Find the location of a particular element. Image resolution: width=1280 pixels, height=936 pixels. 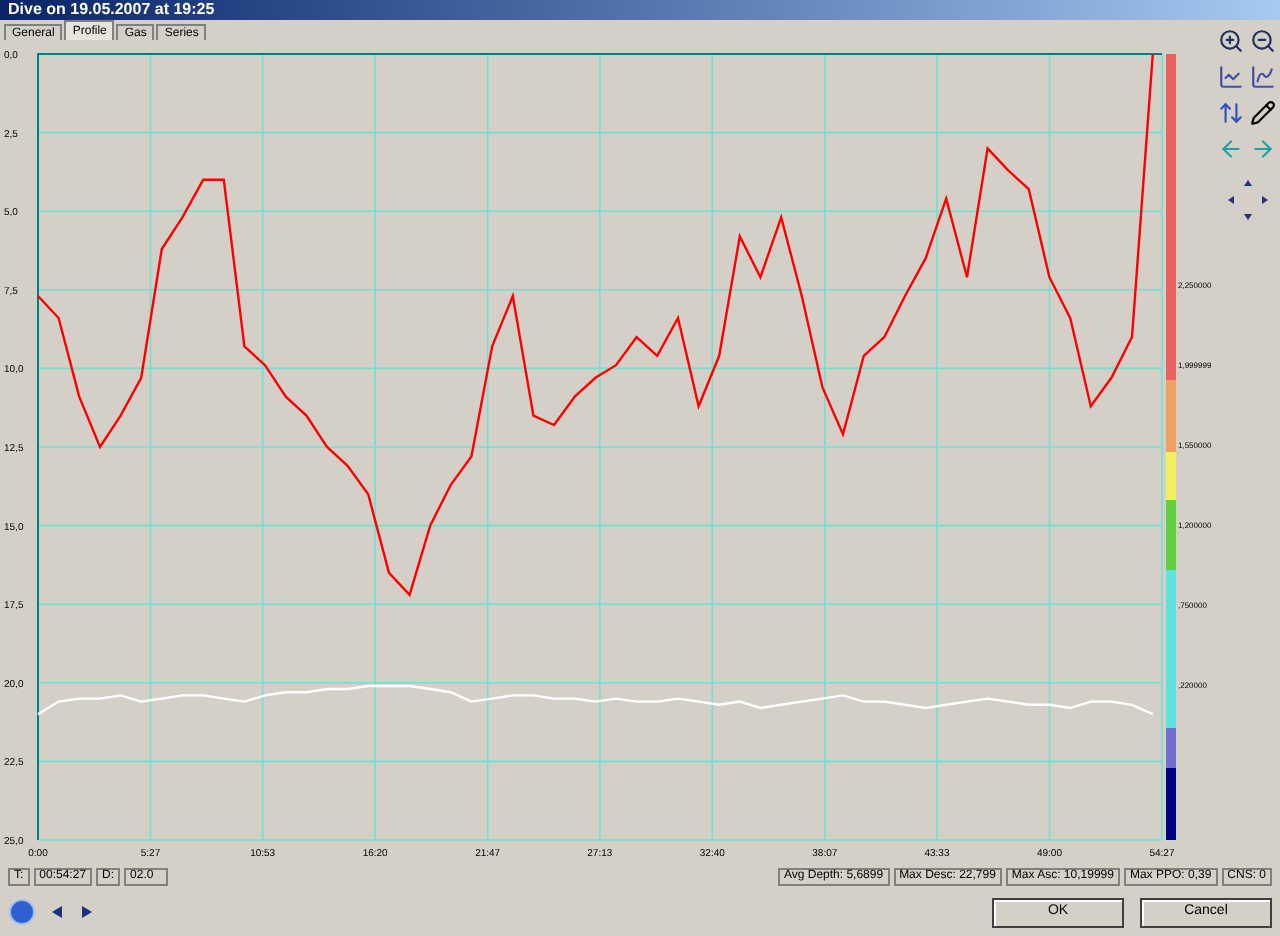

pan-arrows-icon is located at coordinates (1247, 200).